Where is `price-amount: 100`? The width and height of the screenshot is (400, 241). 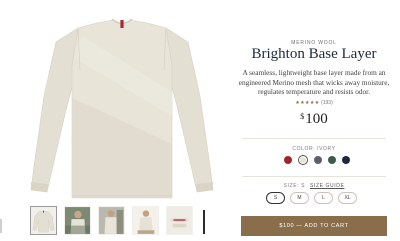
price-amount: 100 is located at coordinates (316, 119).